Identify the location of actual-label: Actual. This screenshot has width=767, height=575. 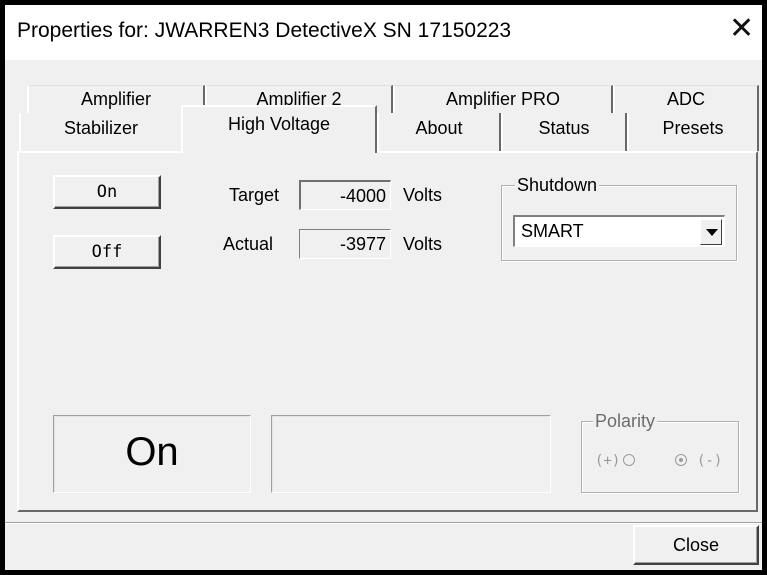
(248, 244).